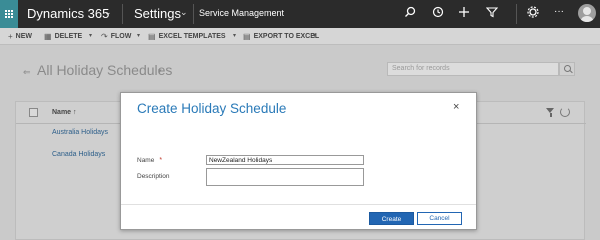  What do you see at coordinates (285, 160) in the screenshot?
I see `name-field: NewZealand Holidays` at bounding box center [285, 160].